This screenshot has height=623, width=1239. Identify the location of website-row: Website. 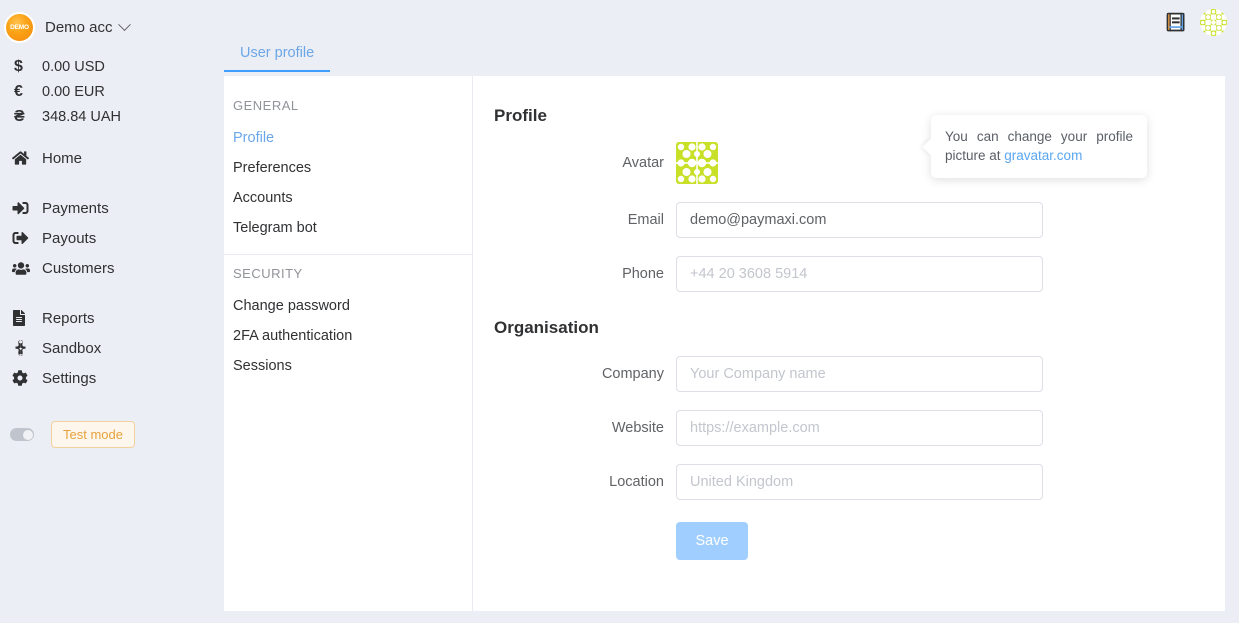
(859, 428).